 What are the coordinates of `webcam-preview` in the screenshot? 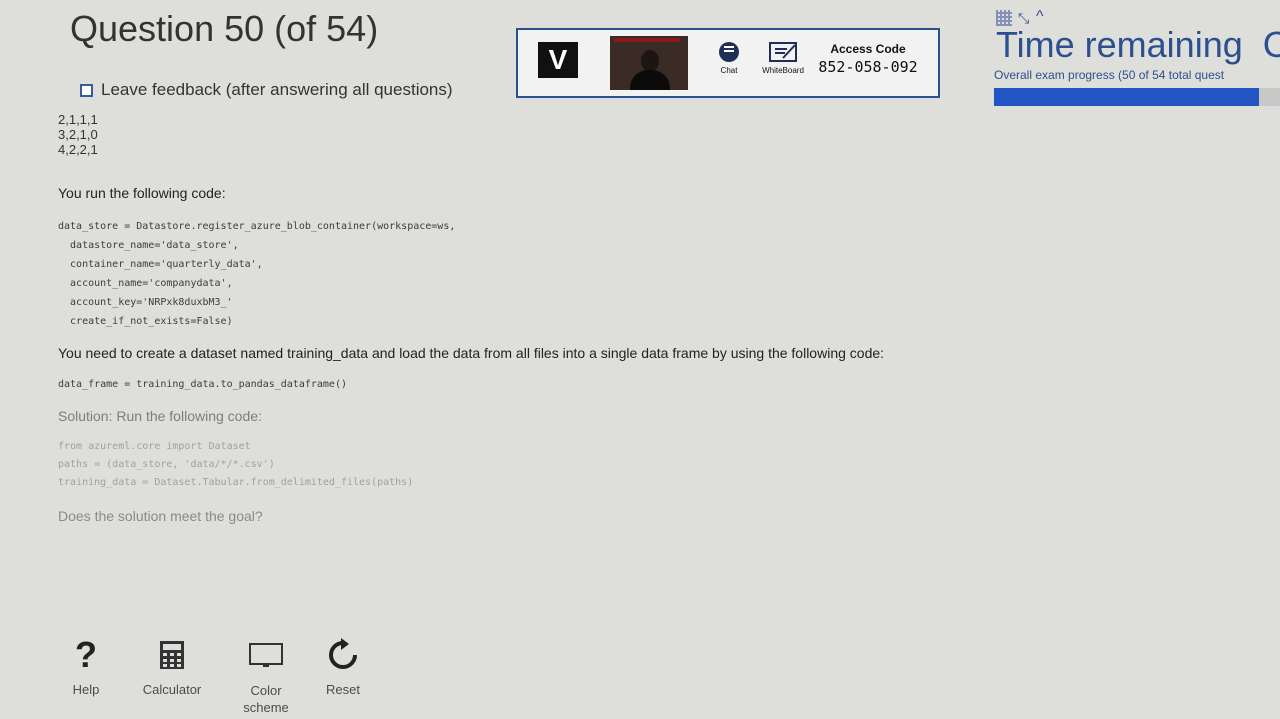 It's located at (649, 63).